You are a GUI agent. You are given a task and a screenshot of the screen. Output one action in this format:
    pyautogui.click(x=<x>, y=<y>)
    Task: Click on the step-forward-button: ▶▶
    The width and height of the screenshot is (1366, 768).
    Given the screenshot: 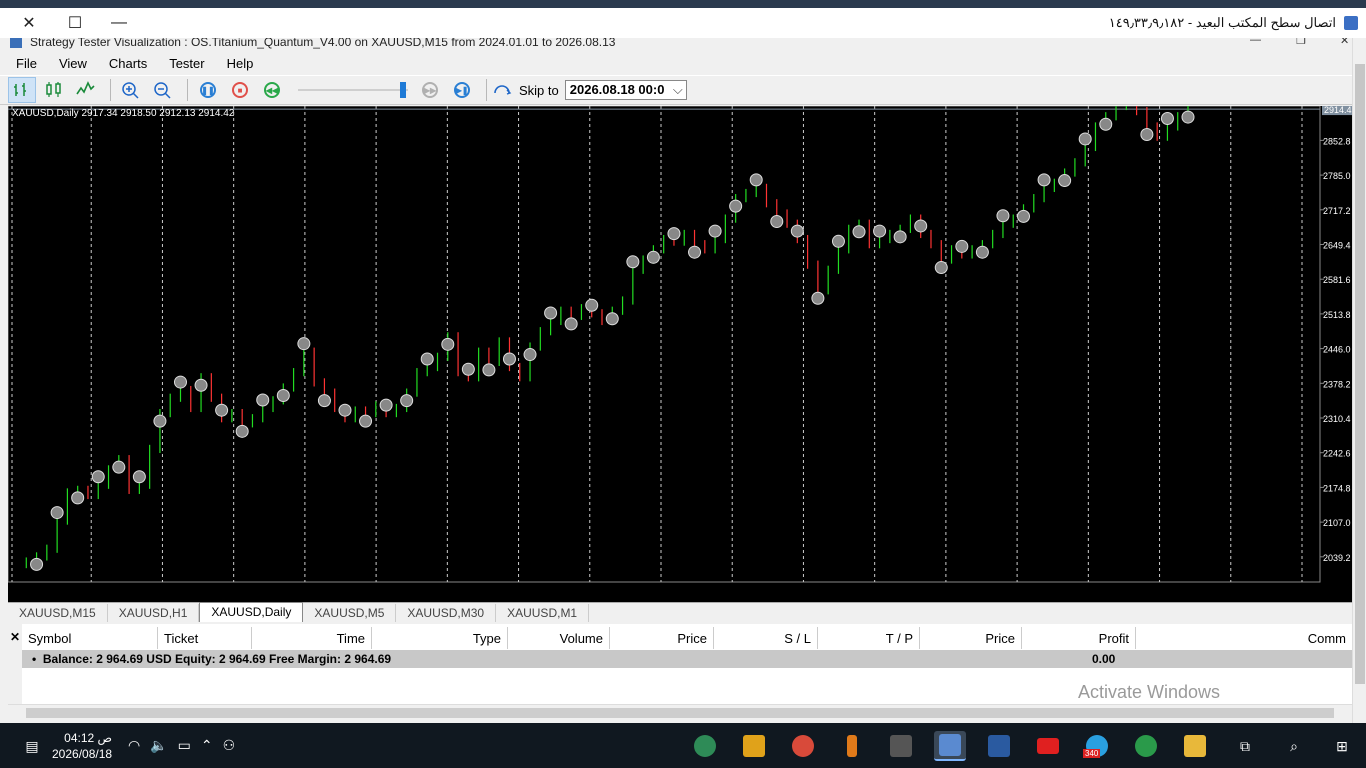 What is the action you would take?
    pyautogui.click(x=430, y=90)
    